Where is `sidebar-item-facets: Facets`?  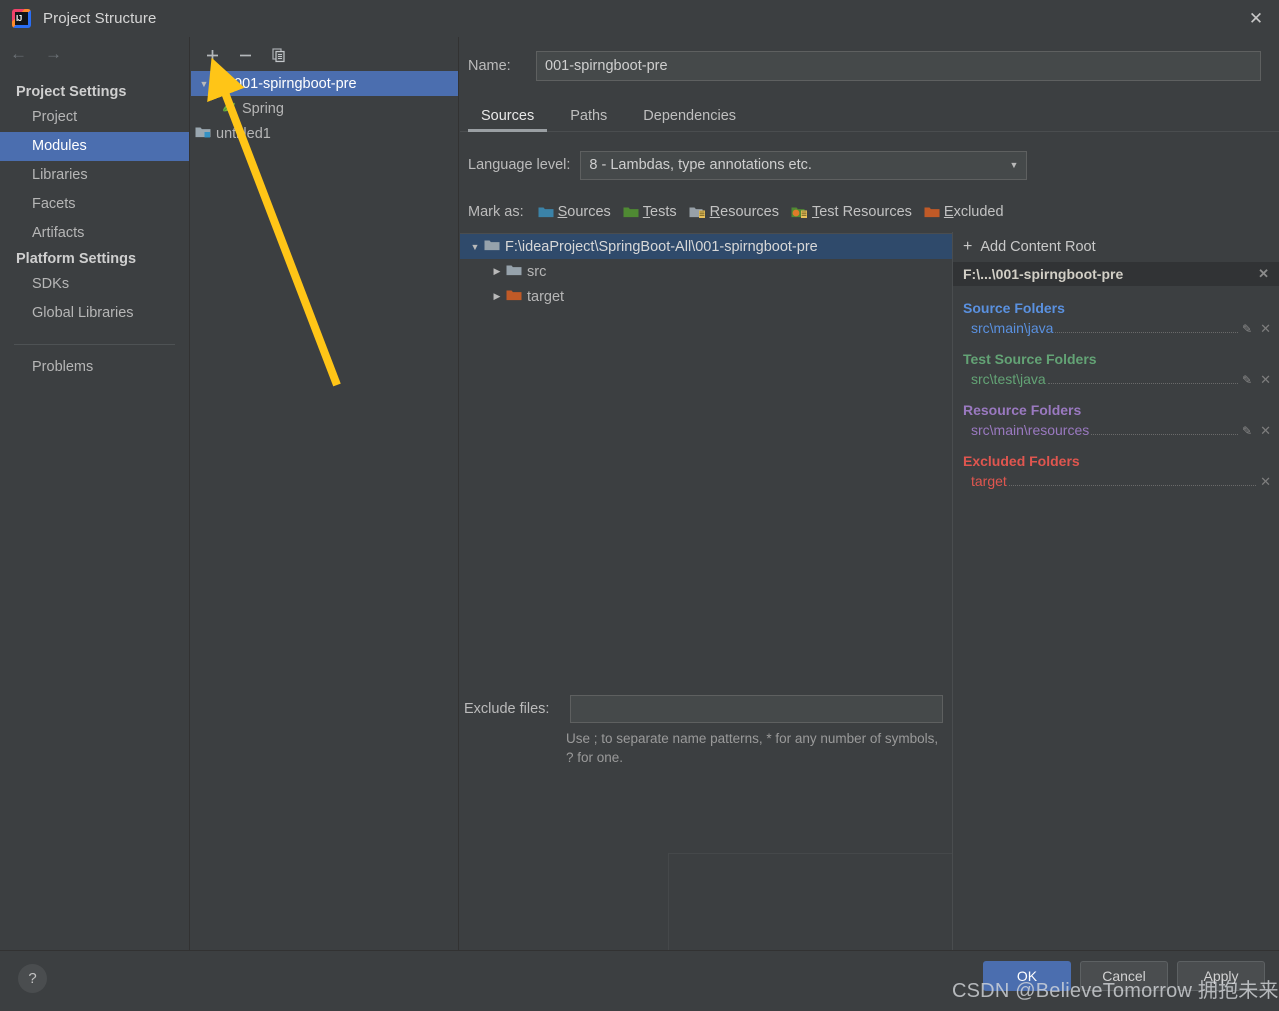
sidebar-item-facets: Facets is located at coordinates (94, 204).